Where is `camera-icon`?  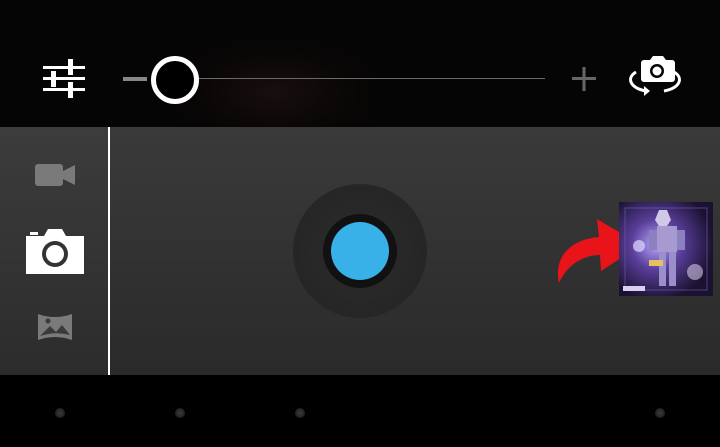 camera-icon is located at coordinates (55, 251).